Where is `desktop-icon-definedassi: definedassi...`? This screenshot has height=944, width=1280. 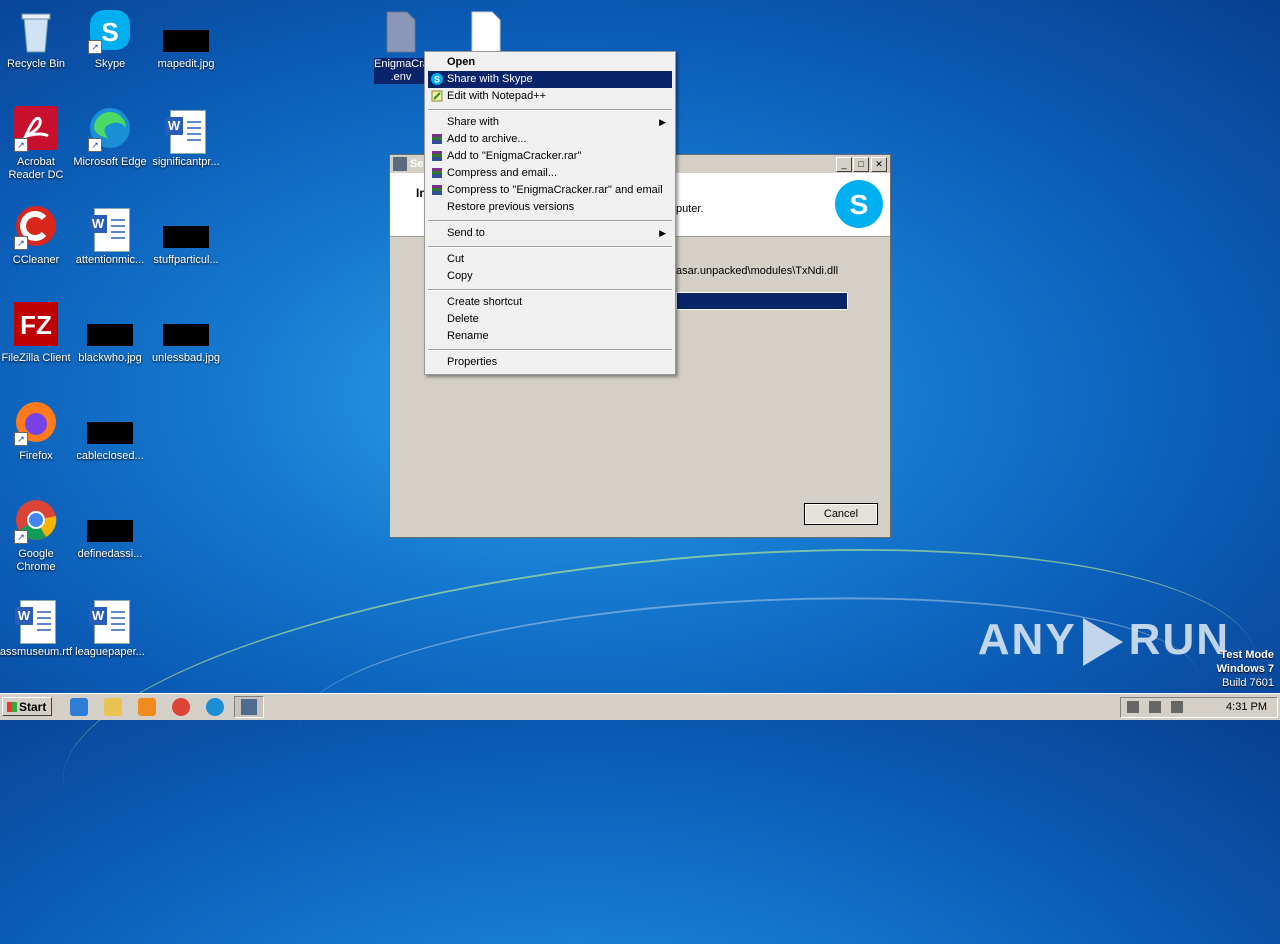
desktop-icon-definedassi: definedassi... is located at coordinates (110, 529).